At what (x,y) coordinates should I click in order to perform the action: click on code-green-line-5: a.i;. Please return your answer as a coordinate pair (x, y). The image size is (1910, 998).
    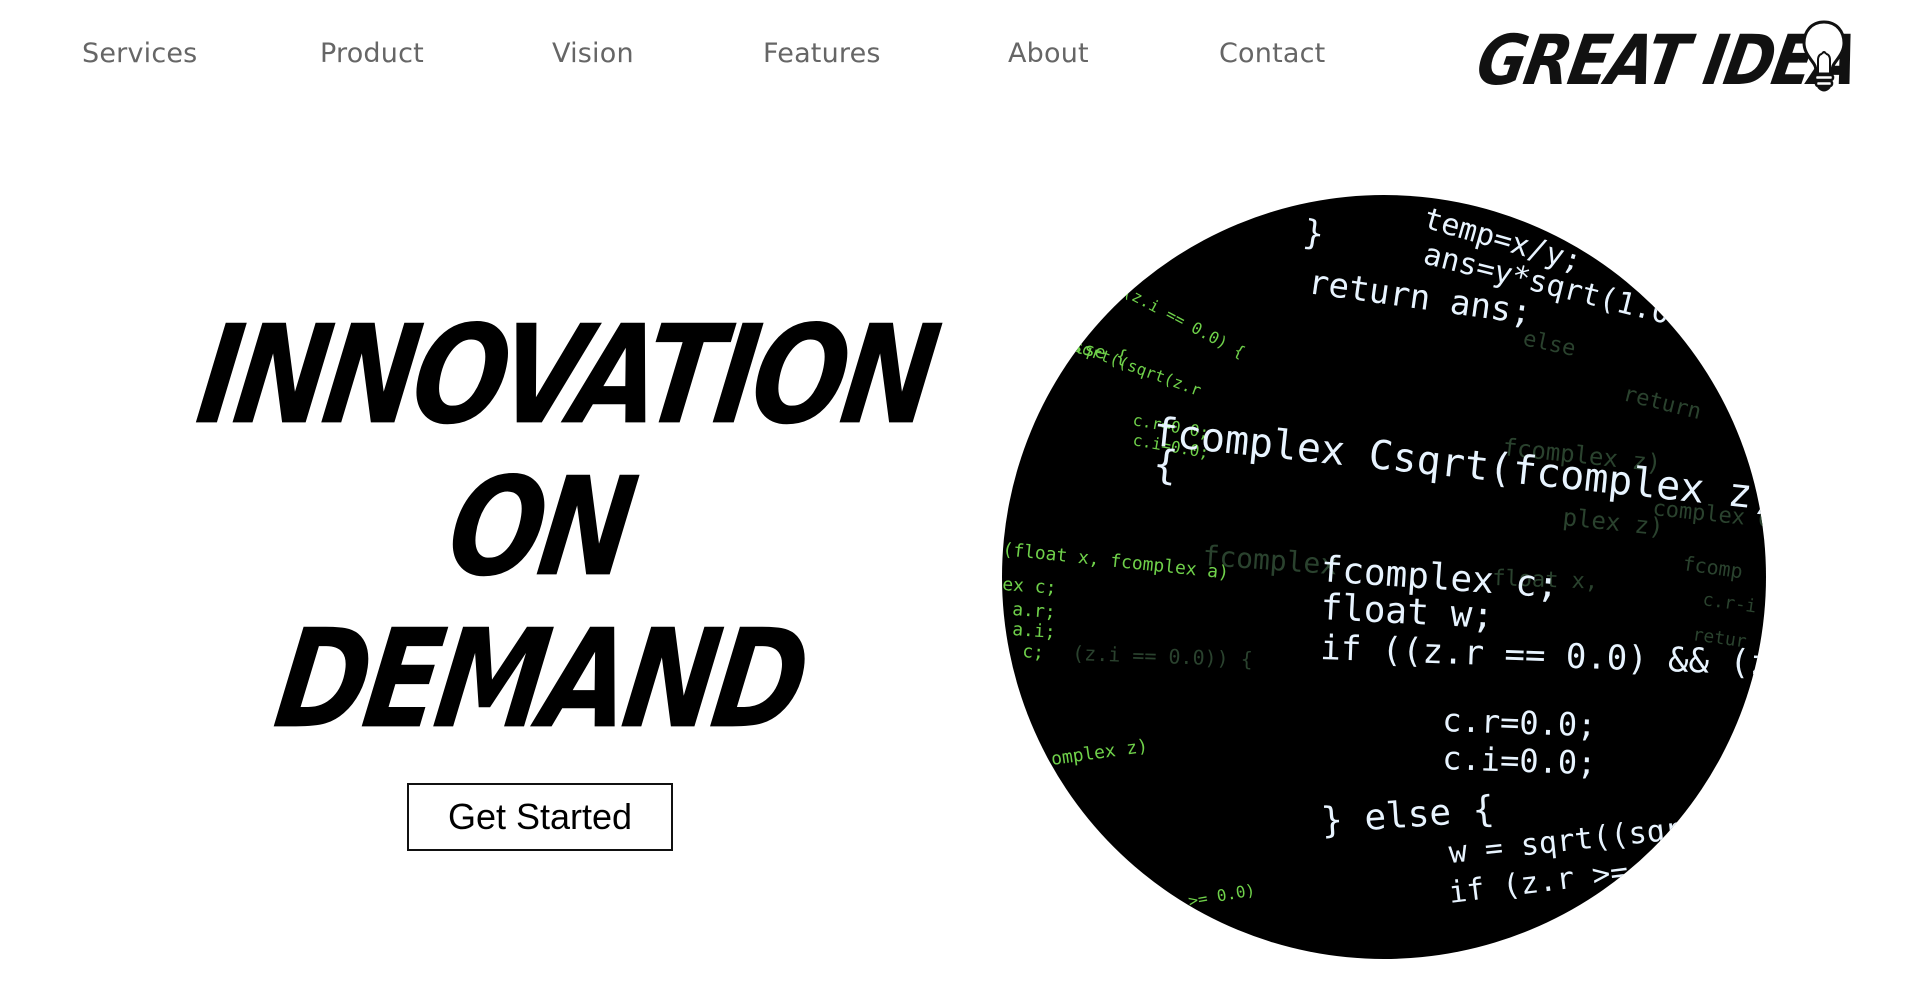
    Looking at the image, I should click on (1034, 631).